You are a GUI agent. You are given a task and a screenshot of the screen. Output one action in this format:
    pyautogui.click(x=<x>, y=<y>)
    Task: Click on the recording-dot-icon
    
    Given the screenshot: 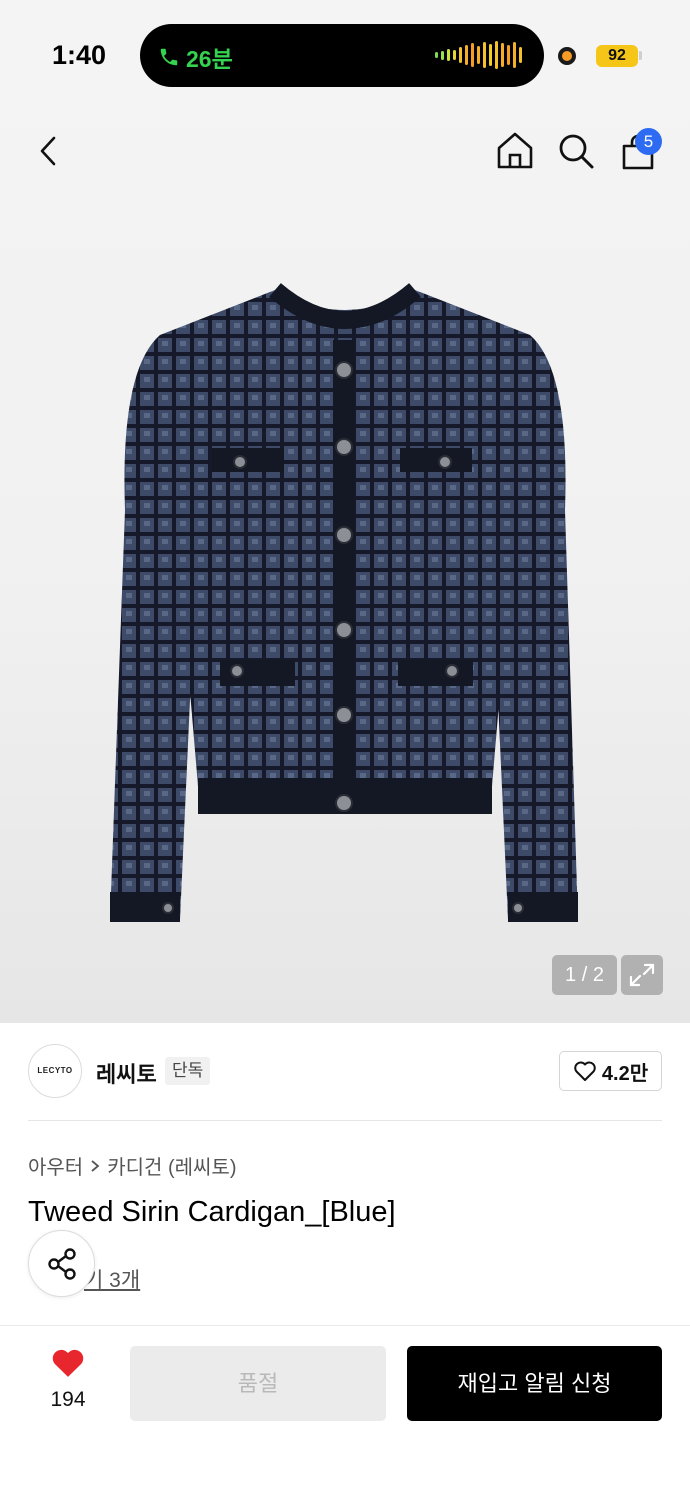 What is the action you would take?
    pyautogui.click(x=567, y=56)
    